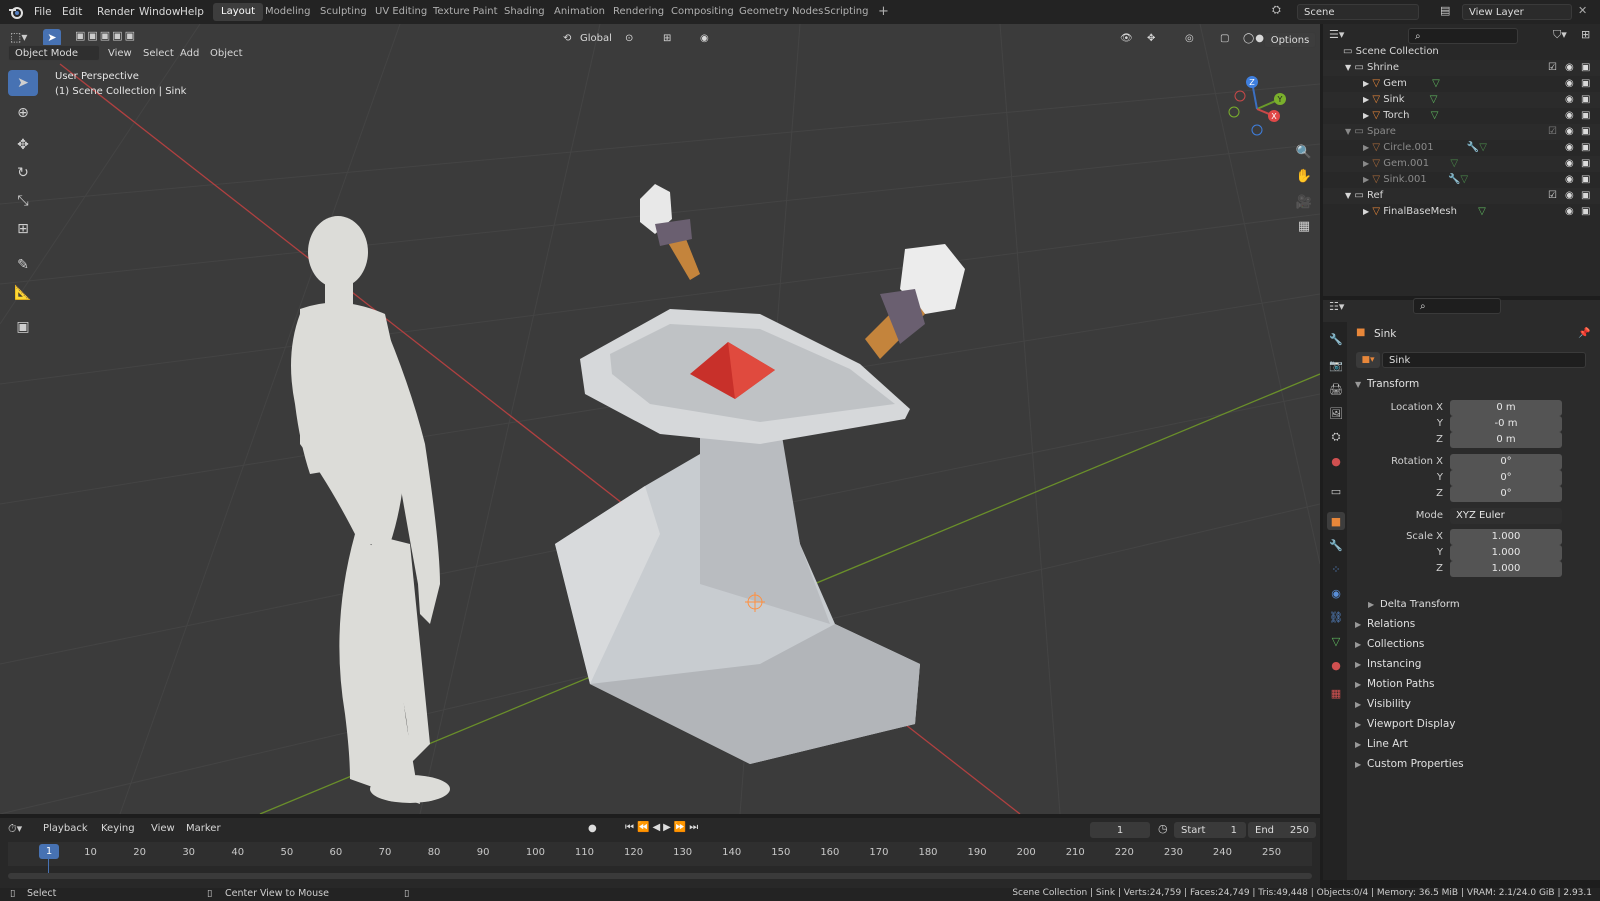  Describe the element at coordinates (1506, 424) in the screenshot. I see `location-y-field: -0 m` at that location.